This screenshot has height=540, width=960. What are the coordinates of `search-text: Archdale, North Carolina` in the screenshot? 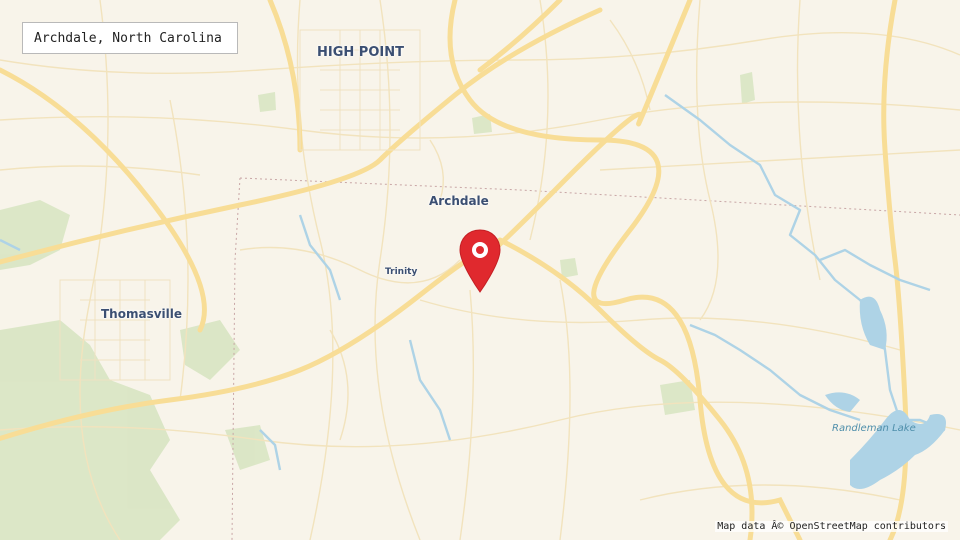 It's located at (128, 38).